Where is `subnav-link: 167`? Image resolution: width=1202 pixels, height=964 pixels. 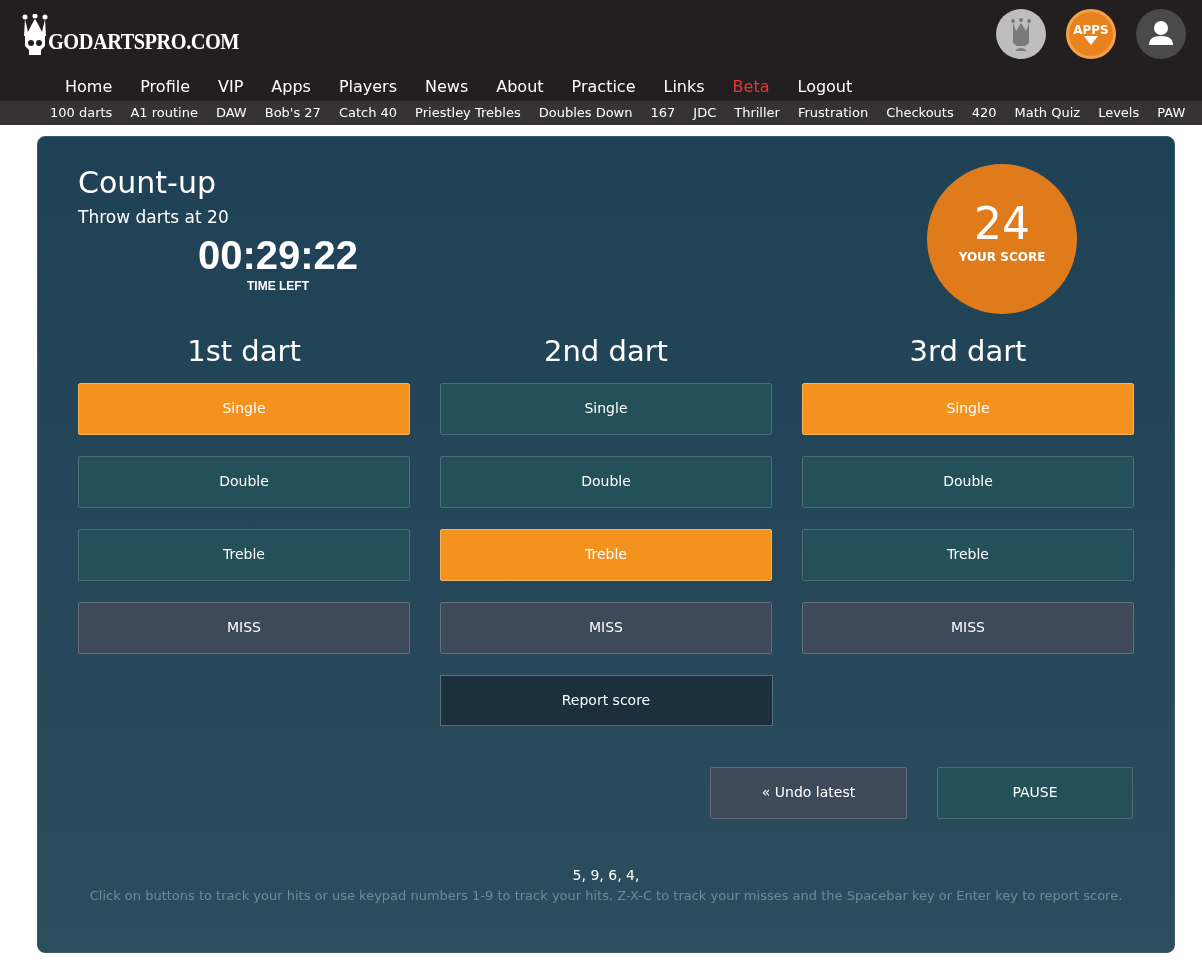 subnav-link: 167 is located at coordinates (663, 113).